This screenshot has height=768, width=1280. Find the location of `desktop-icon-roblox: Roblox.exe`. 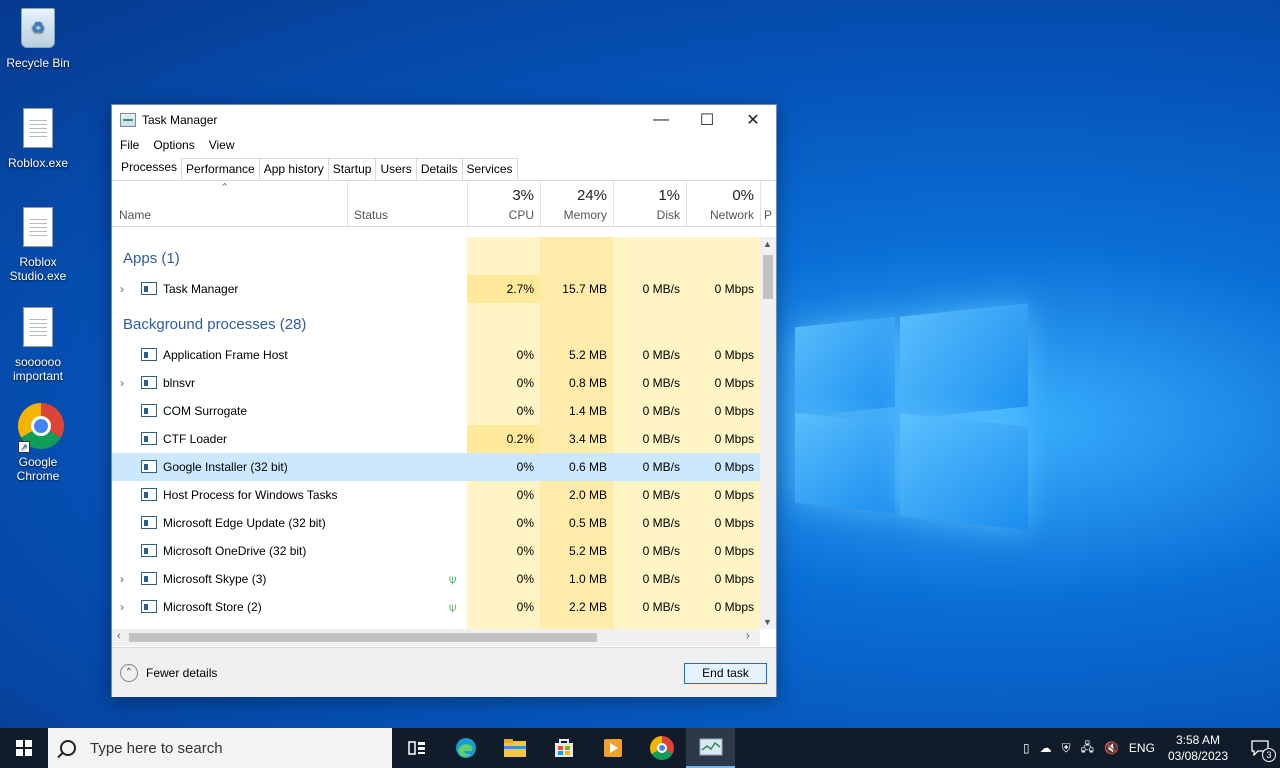

desktop-icon-roblox: Roblox.exe is located at coordinates (38, 139).